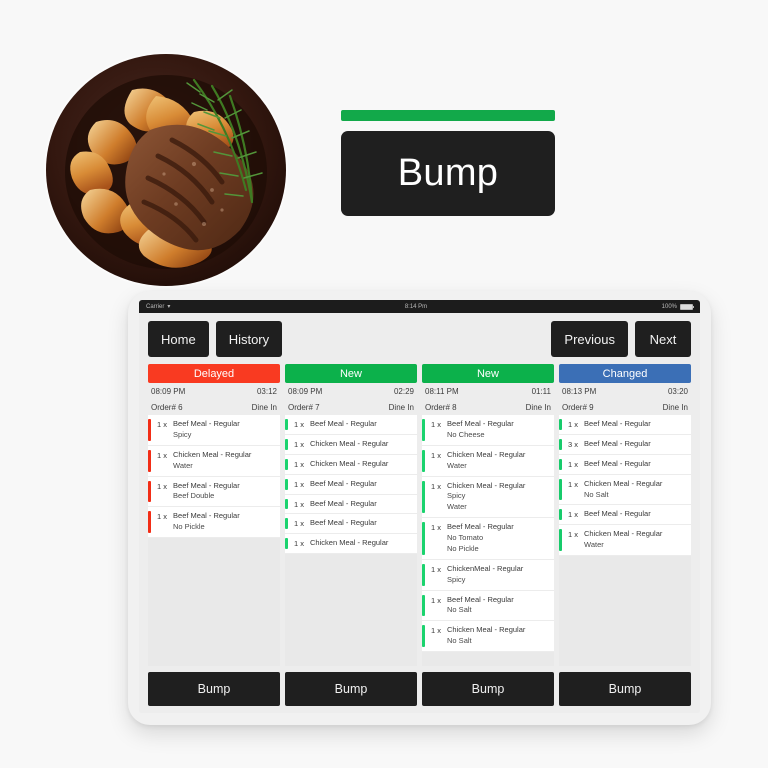 The width and height of the screenshot is (768, 768). I want to click on order-item: 1 x Beef Meal - Regular Spicy, so click(214, 430).